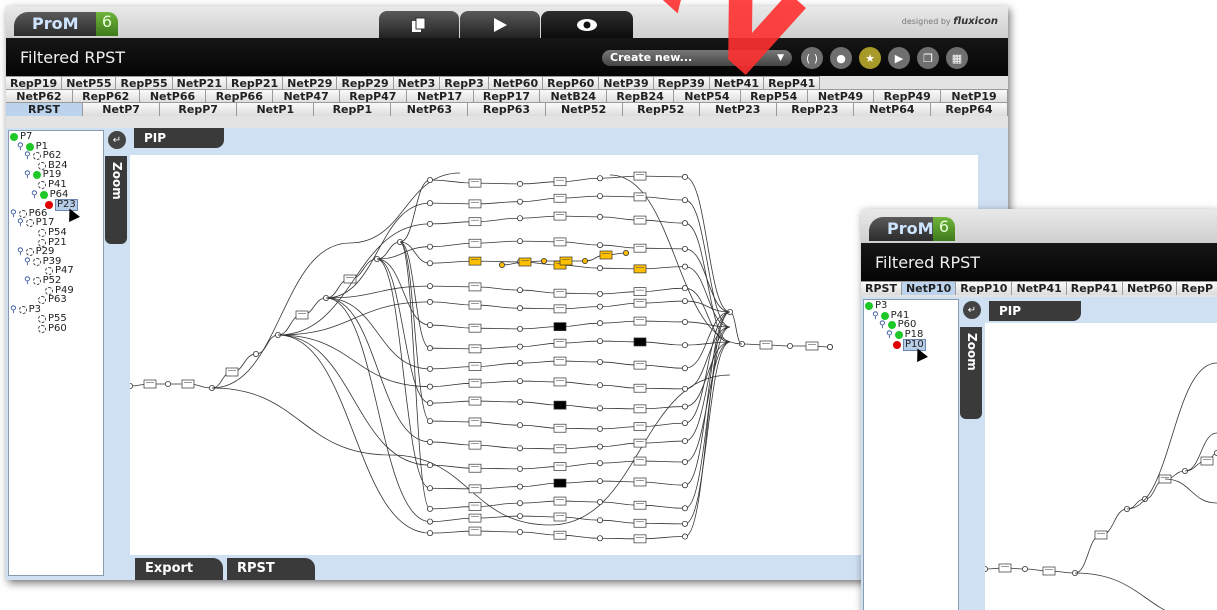  Describe the element at coordinates (34, 83) in the screenshot. I see `tab-repp19: RepP19` at that location.